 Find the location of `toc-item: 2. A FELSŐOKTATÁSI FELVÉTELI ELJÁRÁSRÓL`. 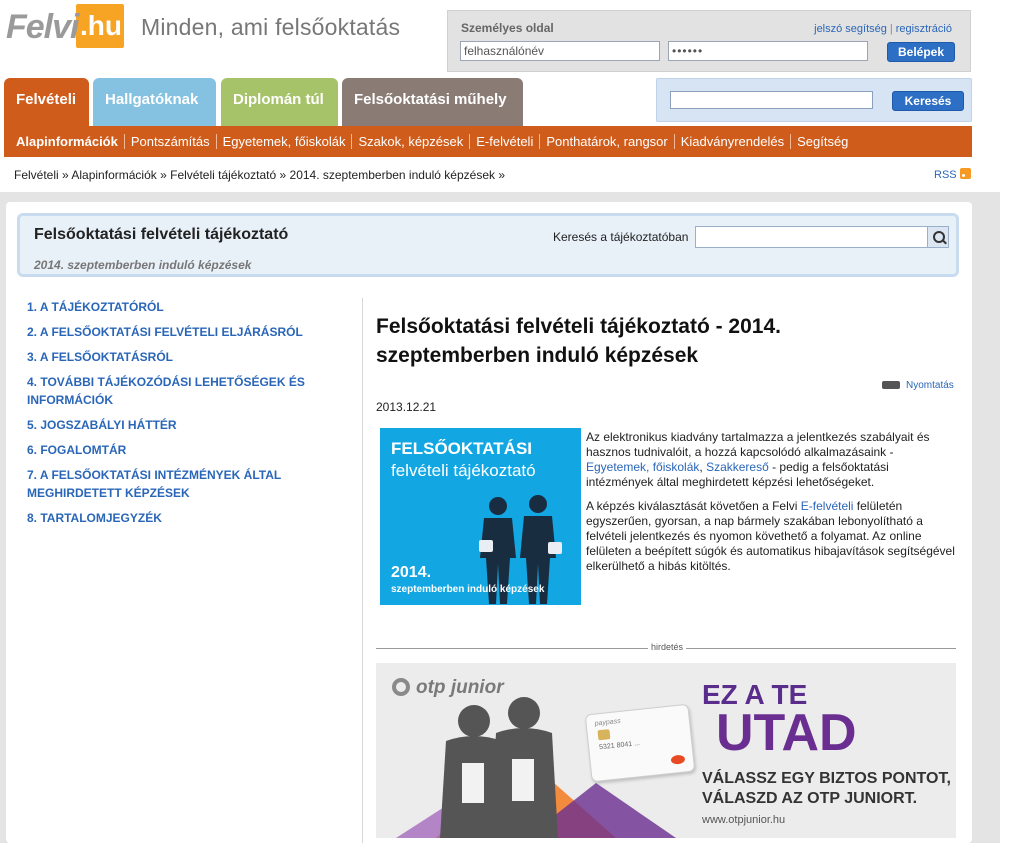

toc-item: 2. A FELSŐOKTATÁSI FELVÉTELI ELJÁRÁSRÓL is located at coordinates (177, 332).